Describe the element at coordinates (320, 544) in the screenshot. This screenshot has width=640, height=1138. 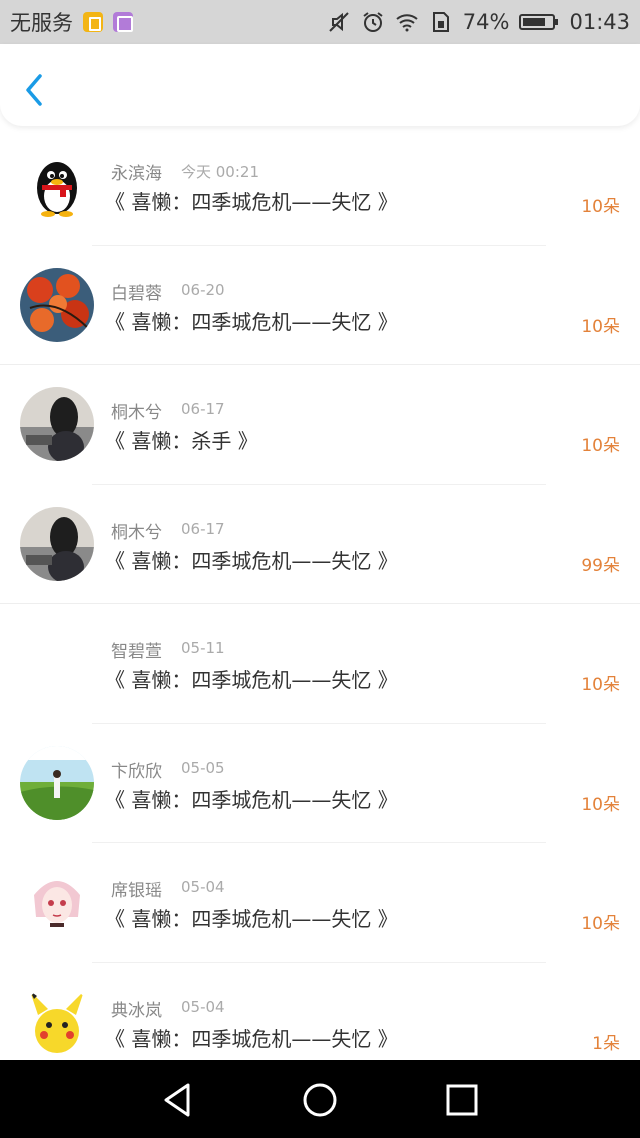
I see `list-item: 桐木兮 06-17 《 喜懒：四季城危机——失忆 》 99朵` at that location.